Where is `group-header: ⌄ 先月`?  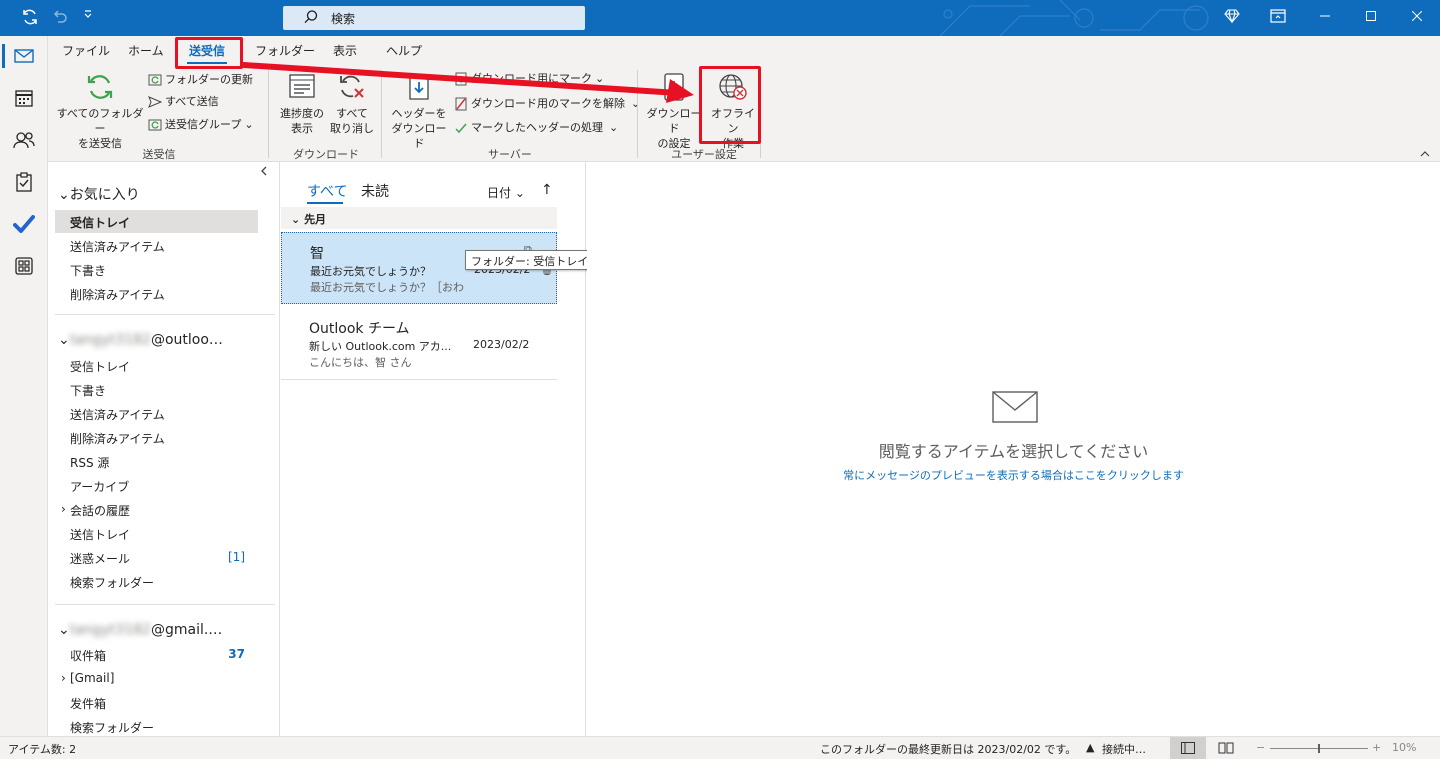 group-header: ⌄ 先月 is located at coordinates (308, 219).